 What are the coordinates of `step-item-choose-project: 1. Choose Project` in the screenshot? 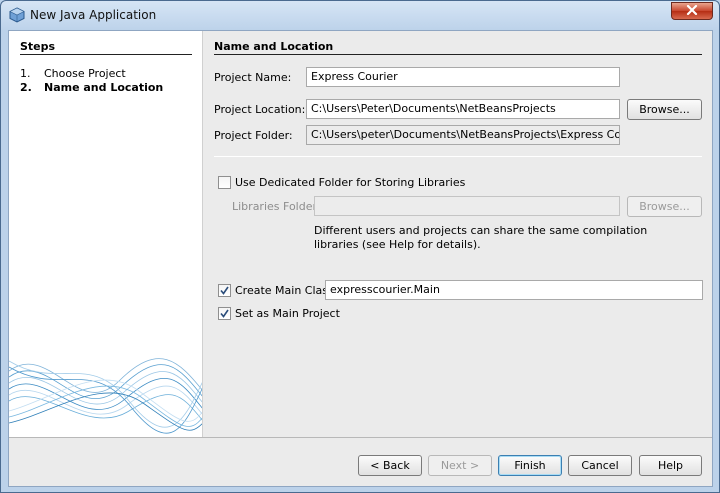 It's located at (73, 73).